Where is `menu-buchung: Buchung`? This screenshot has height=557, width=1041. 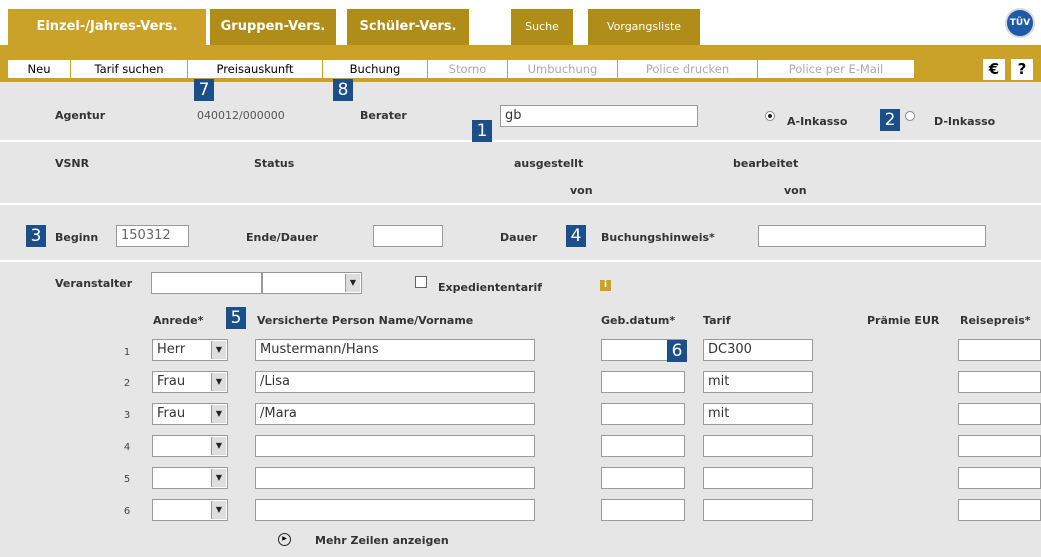
menu-buchung: Buchung is located at coordinates (375, 69).